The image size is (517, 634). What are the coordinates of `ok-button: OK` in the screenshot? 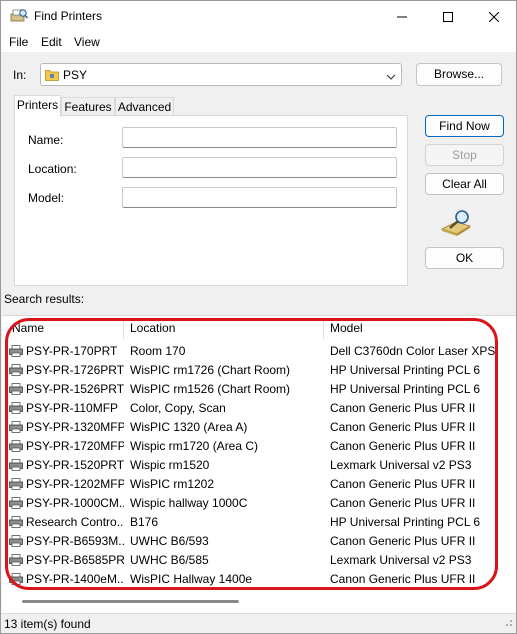 It's located at (464, 258).